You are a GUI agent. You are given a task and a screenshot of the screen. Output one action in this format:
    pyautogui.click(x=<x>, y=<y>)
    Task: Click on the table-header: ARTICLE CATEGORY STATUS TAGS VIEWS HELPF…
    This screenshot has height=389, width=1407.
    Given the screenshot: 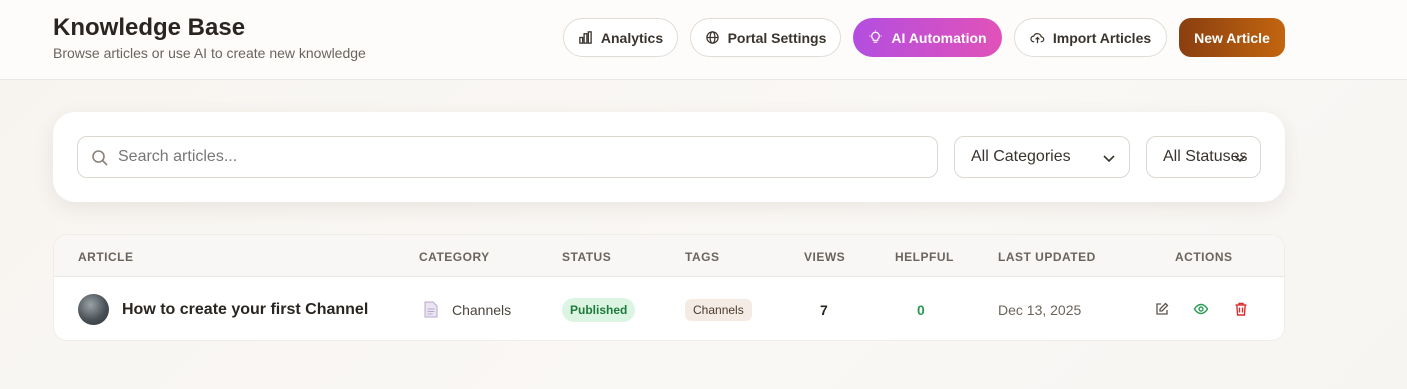 What is the action you would take?
    pyautogui.click(x=669, y=256)
    